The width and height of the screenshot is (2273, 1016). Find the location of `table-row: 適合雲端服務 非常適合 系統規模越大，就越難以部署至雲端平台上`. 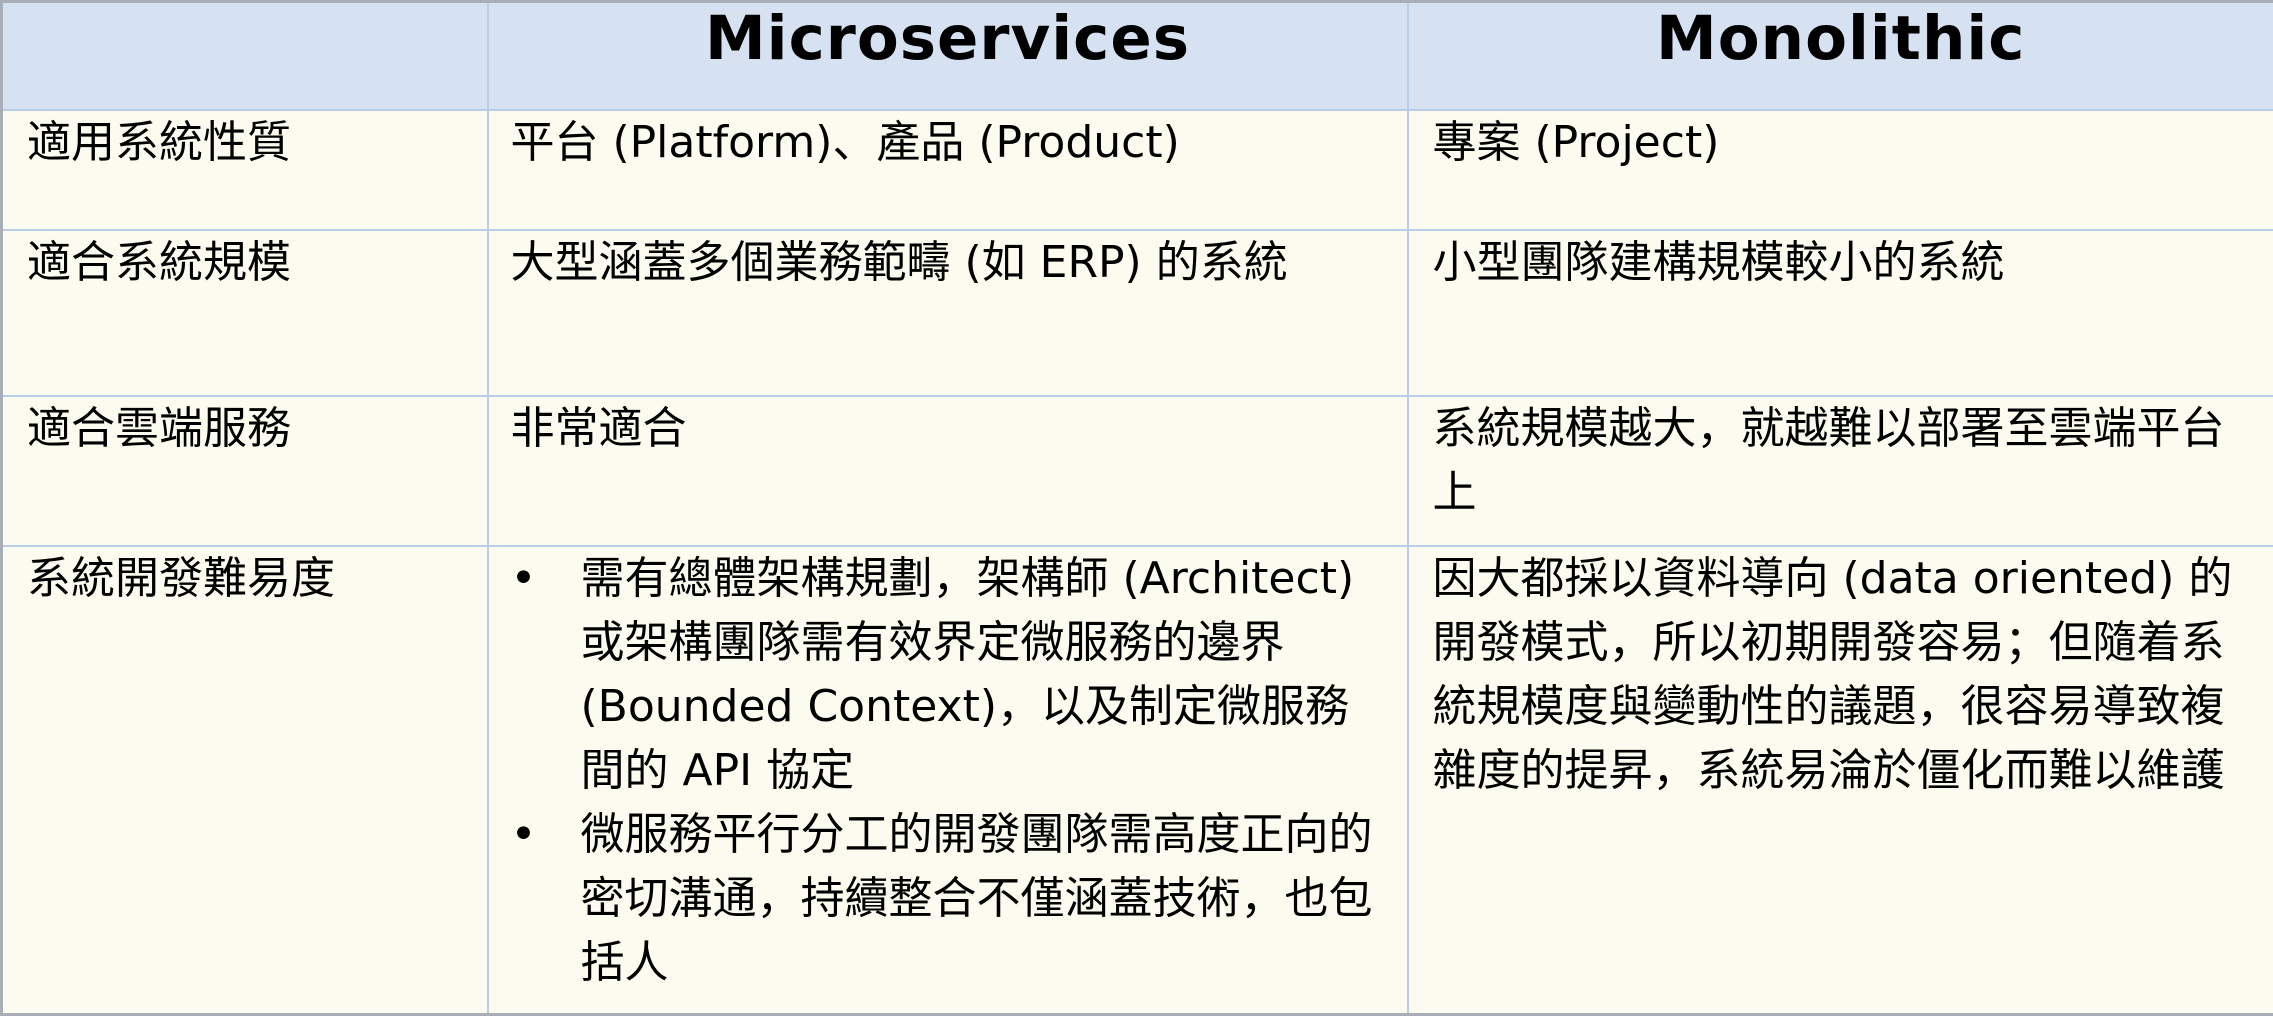

table-row: 適合雲端服務 非常適合 系統規模越大，就越難以部署至雲端平台上 is located at coordinates (1137, 471).